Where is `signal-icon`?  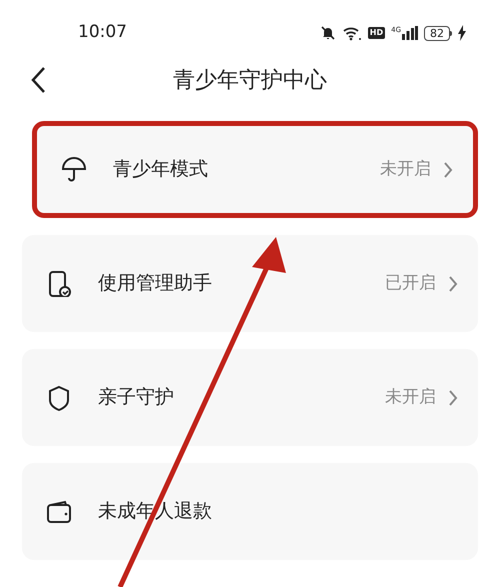
signal-icon is located at coordinates (410, 33).